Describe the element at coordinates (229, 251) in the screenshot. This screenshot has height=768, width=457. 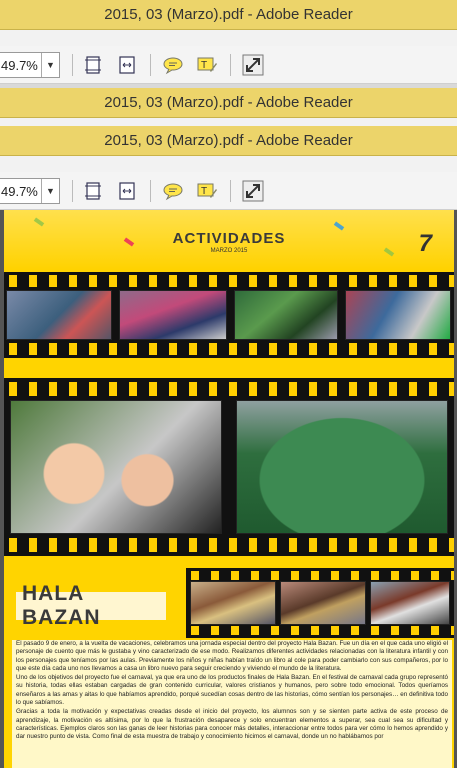
I see `section-month: MARZO 2015` at that location.